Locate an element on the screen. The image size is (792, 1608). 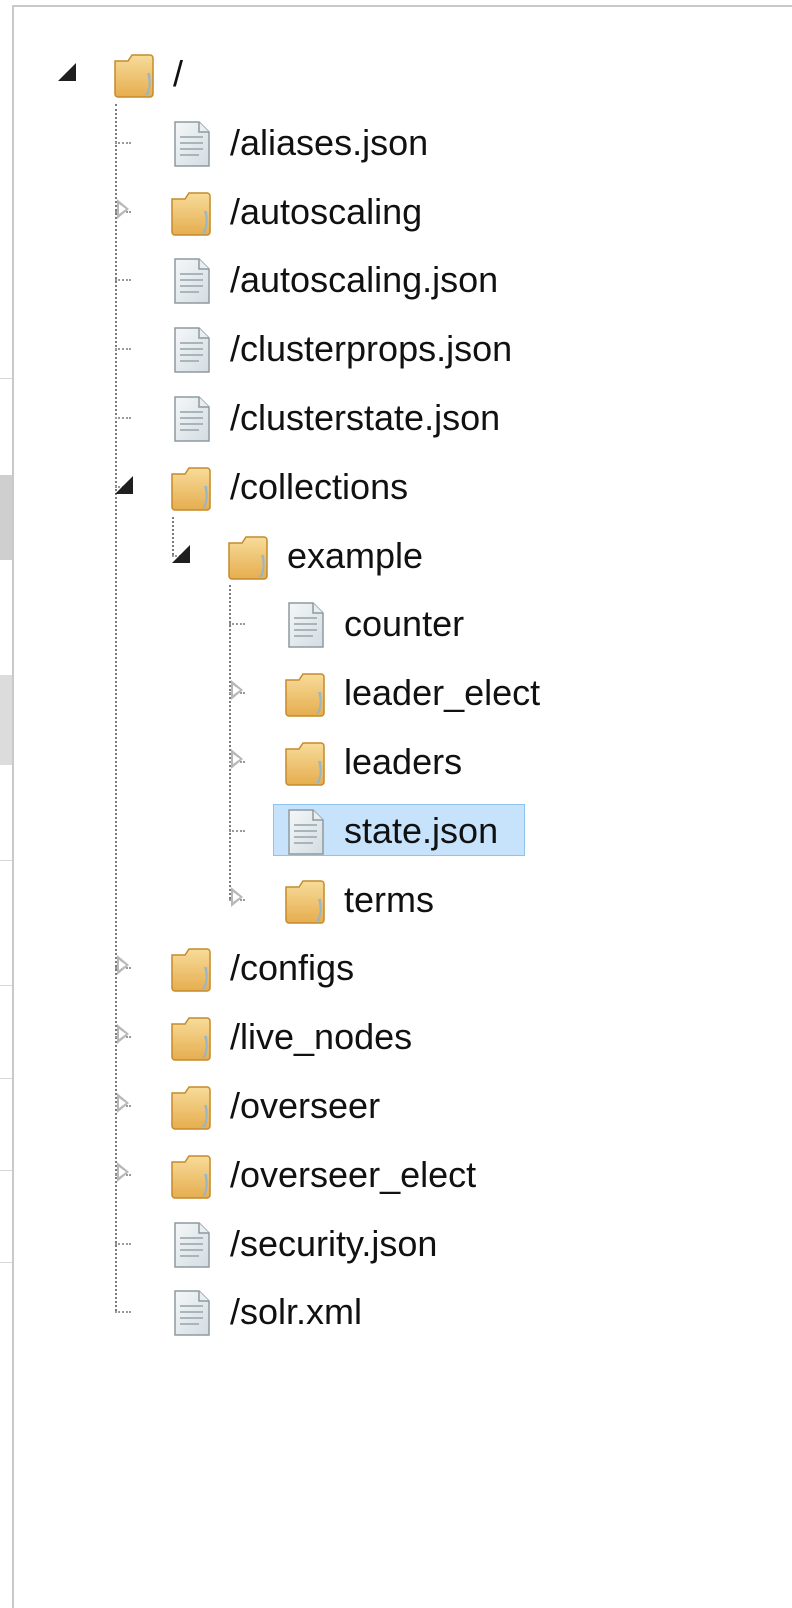
tree-node-autoscaling: /autoscaling is located at coordinates (394, 212).